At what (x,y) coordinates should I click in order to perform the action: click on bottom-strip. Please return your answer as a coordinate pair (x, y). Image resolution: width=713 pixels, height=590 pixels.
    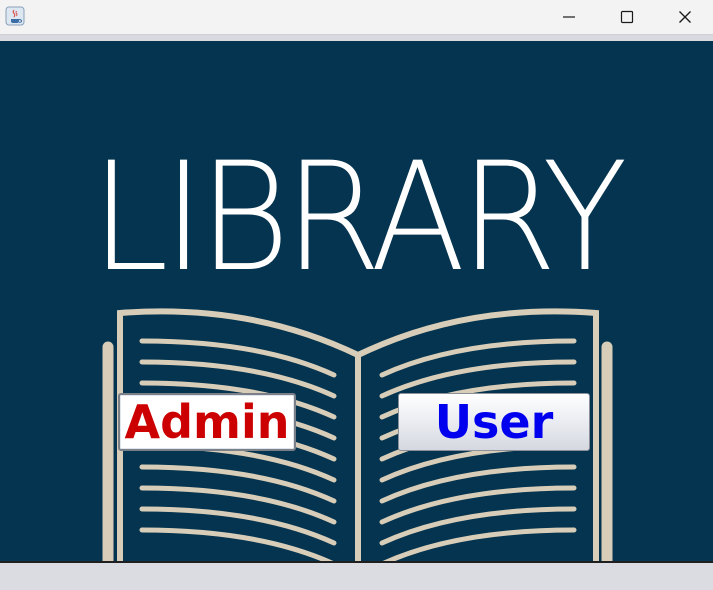
    Looking at the image, I should click on (356, 575).